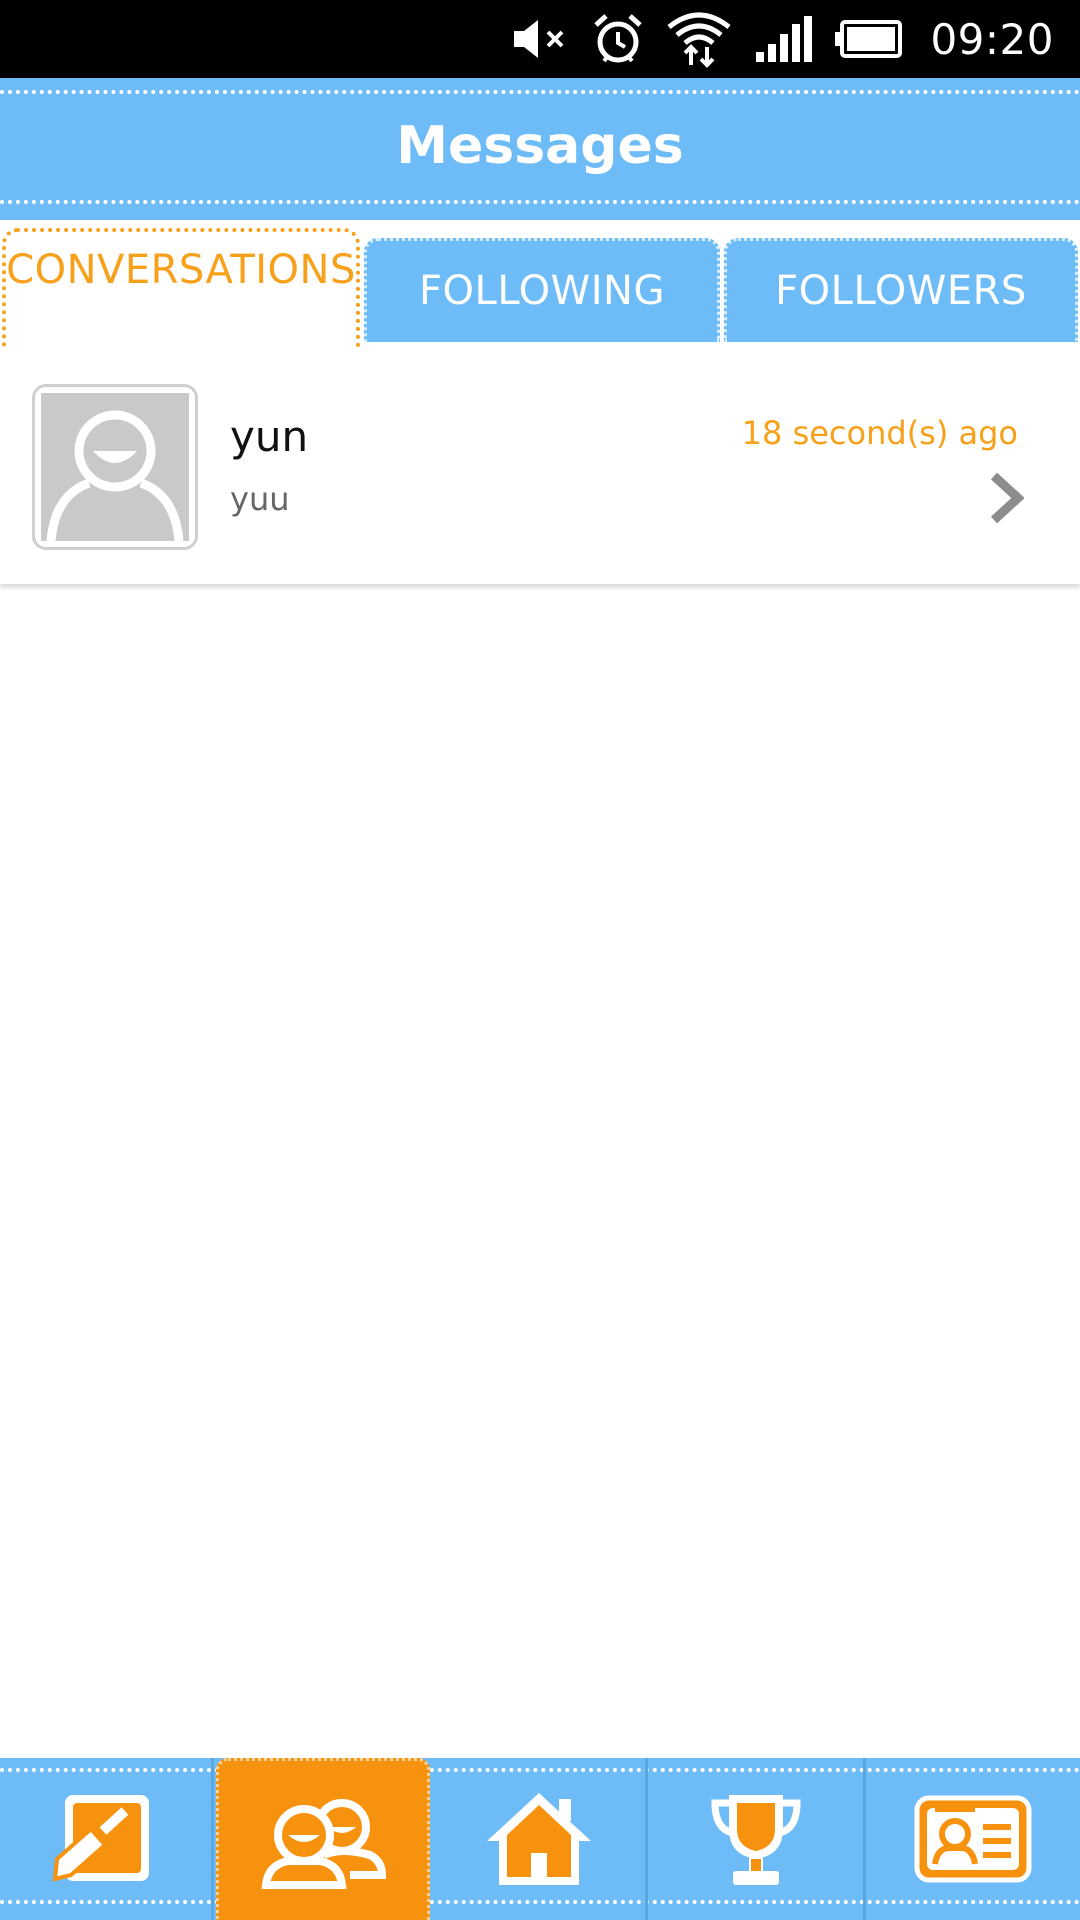 Image resolution: width=1080 pixels, height=1920 pixels. What do you see at coordinates (1007, 498) in the screenshot?
I see `chevron-right-icon` at bounding box center [1007, 498].